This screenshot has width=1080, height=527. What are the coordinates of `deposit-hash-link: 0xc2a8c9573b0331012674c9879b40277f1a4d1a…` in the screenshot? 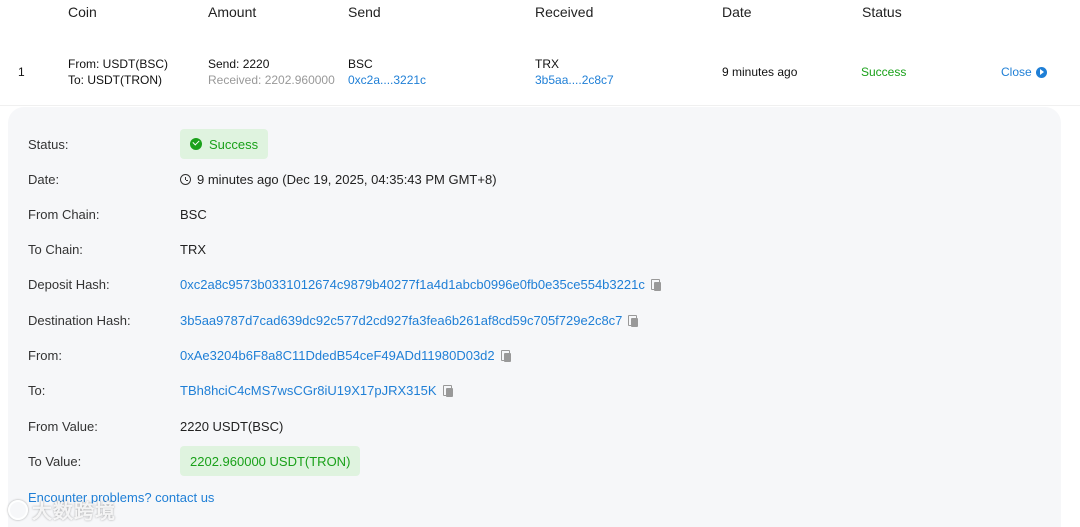 It's located at (412, 284).